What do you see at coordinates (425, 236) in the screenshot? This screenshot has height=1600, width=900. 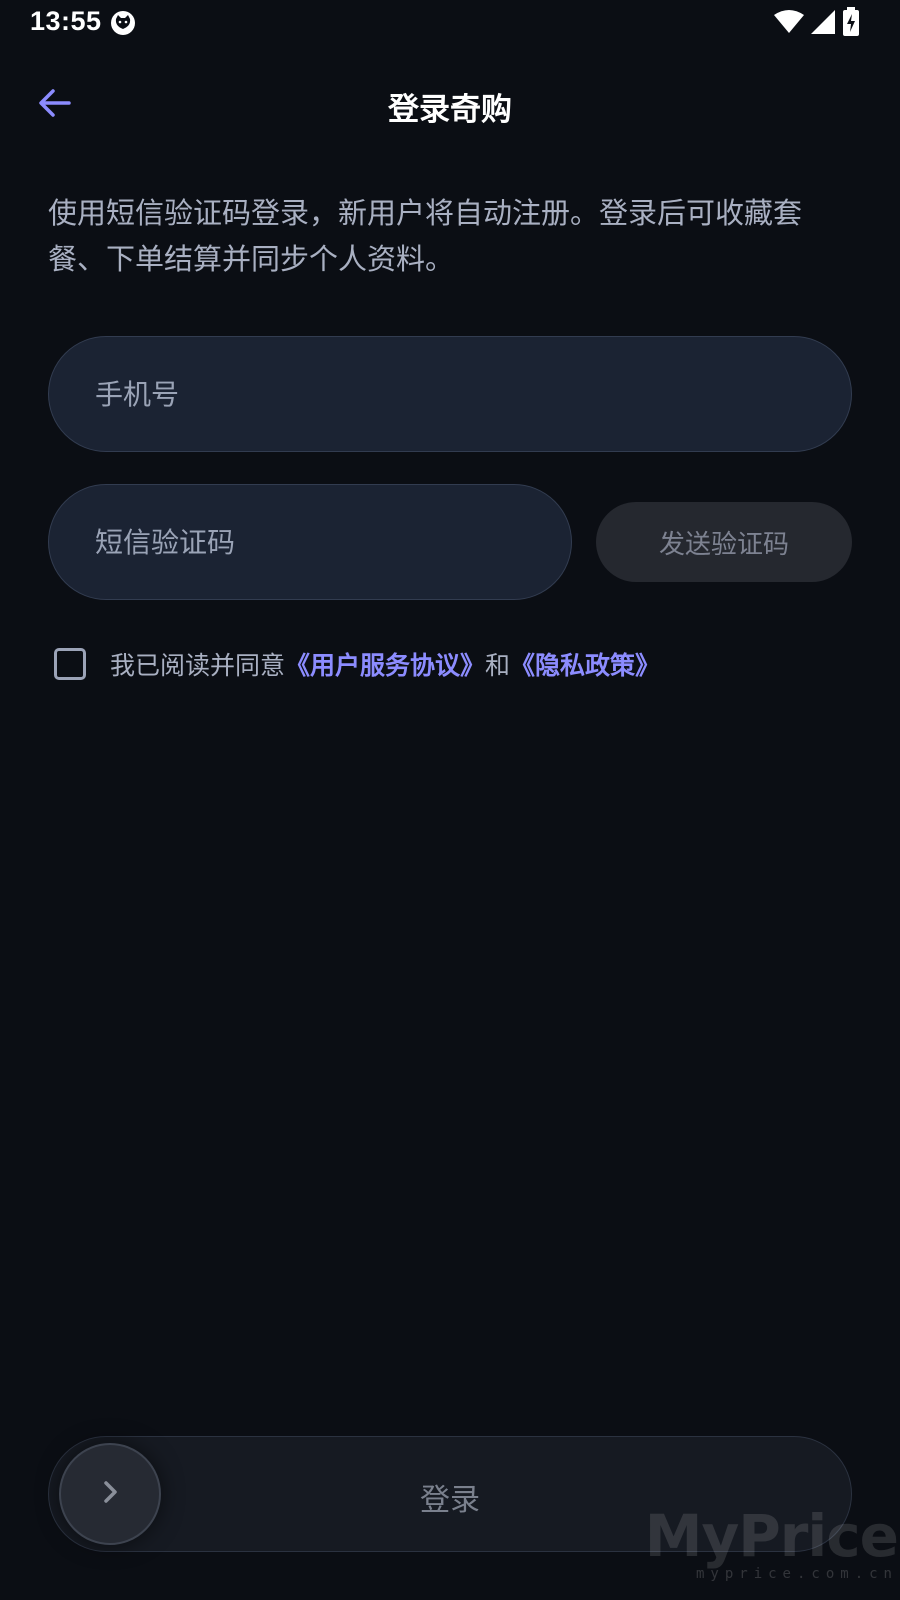 I see `login-description: 使用短信验证码登录，新用户将自动注册。登录后可收藏套餐、下单结算并同步个人资料。` at bounding box center [425, 236].